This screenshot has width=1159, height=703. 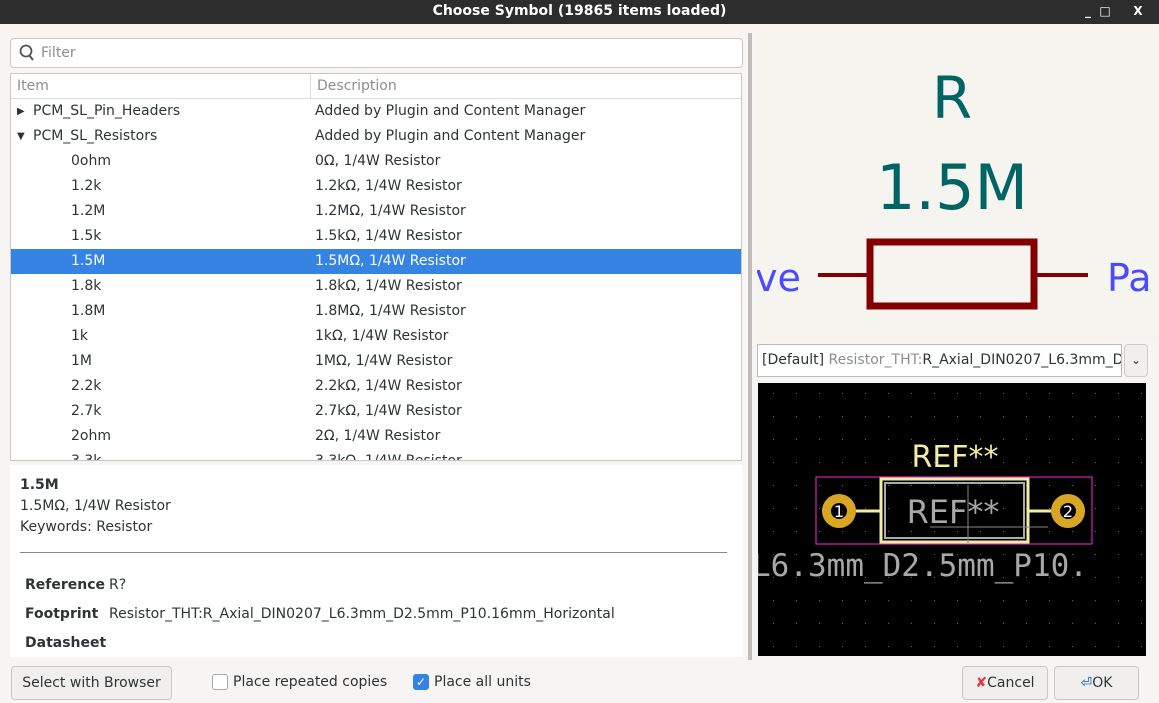 I want to click on filter-placeholder: Filter, so click(x=58, y=53).